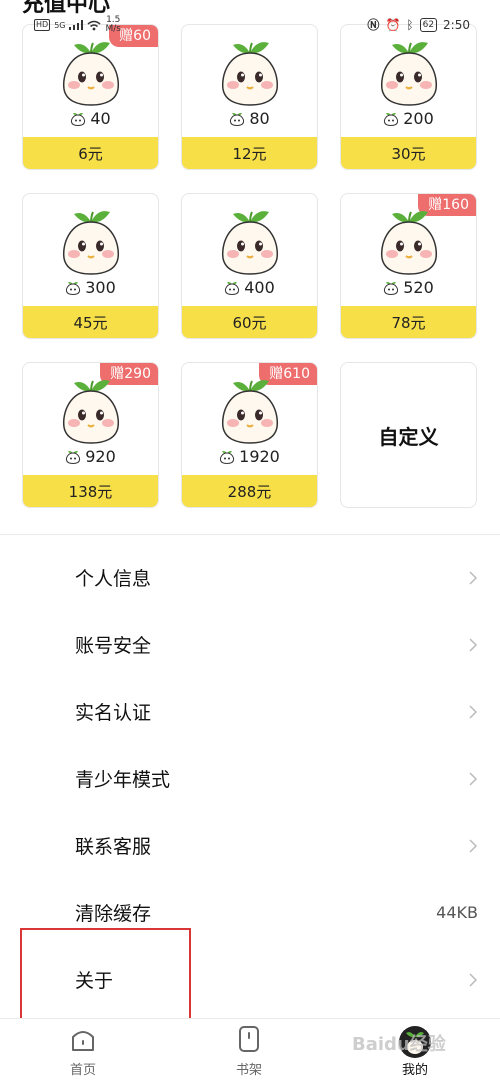 This screenshot has width=500, height=1084. I want to click on wifi-icon, so click(94, 25).